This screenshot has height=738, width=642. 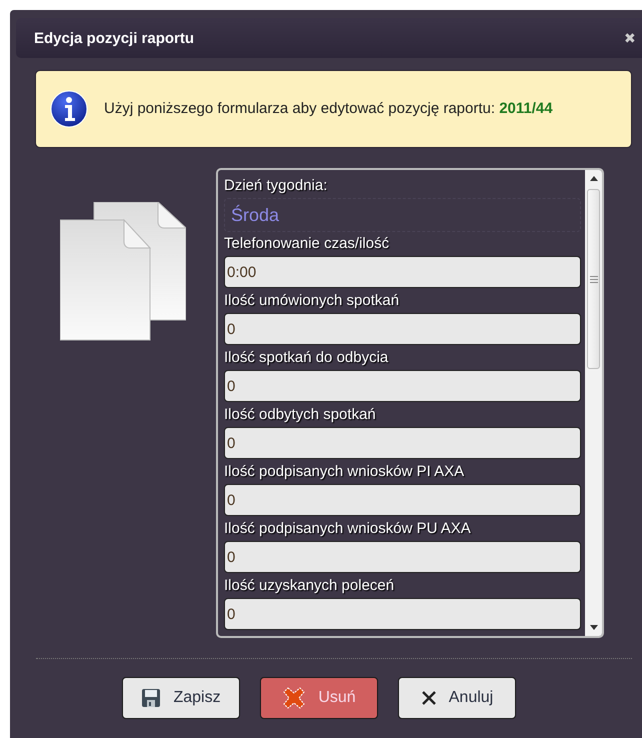 What do you see at coordinates (428, 698) in the screenshot?
I see `close-icon` at bounding box center [428, 698].